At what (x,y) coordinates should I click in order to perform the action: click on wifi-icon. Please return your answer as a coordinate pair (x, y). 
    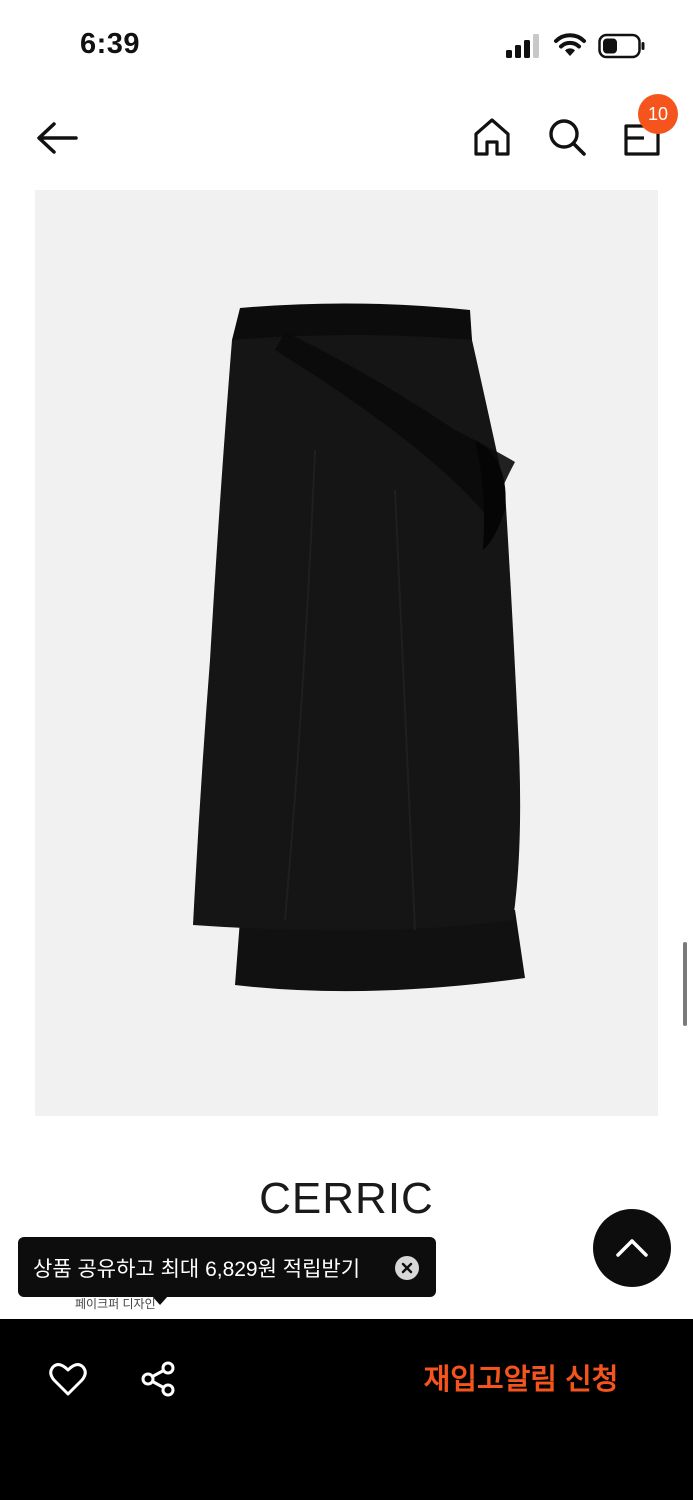
    Looking at the image, I should click on (570, 44).